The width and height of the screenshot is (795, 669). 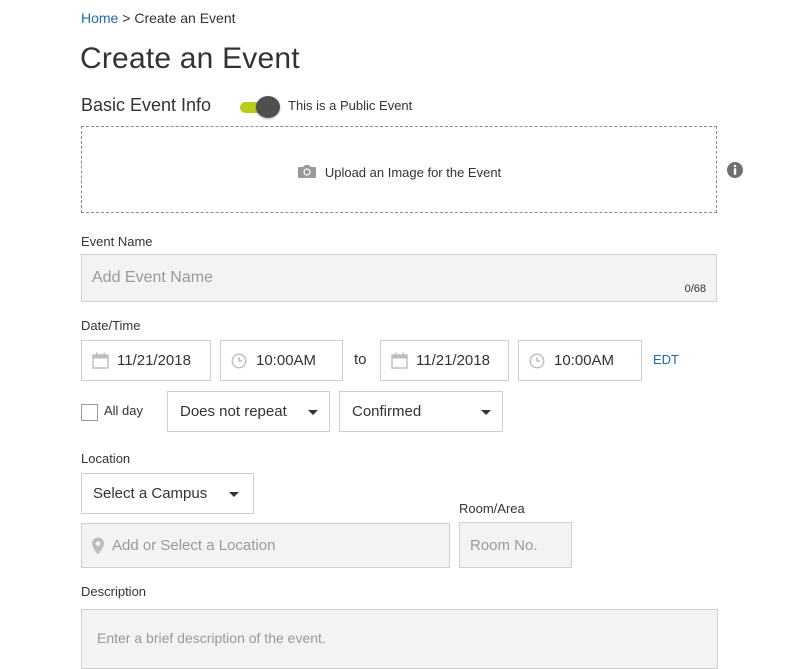 I want to click on timezone-link: EDT, so click(x=666, y=359).